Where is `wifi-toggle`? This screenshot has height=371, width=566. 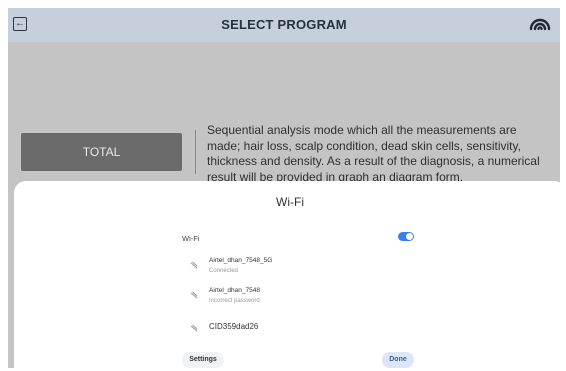 wifi-toggle is located at coordinates (406, 236).